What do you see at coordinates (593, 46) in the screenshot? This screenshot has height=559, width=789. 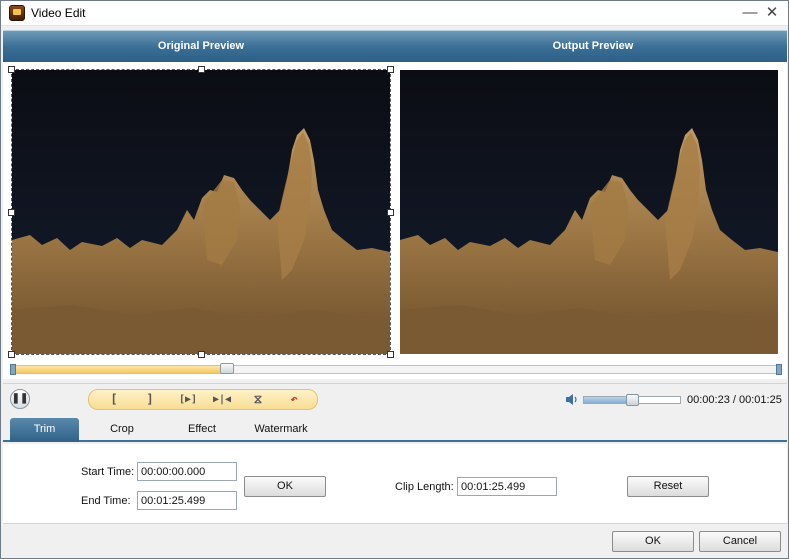 I see `output-preview-label: Output Preview` at bounding box center [593, 46].